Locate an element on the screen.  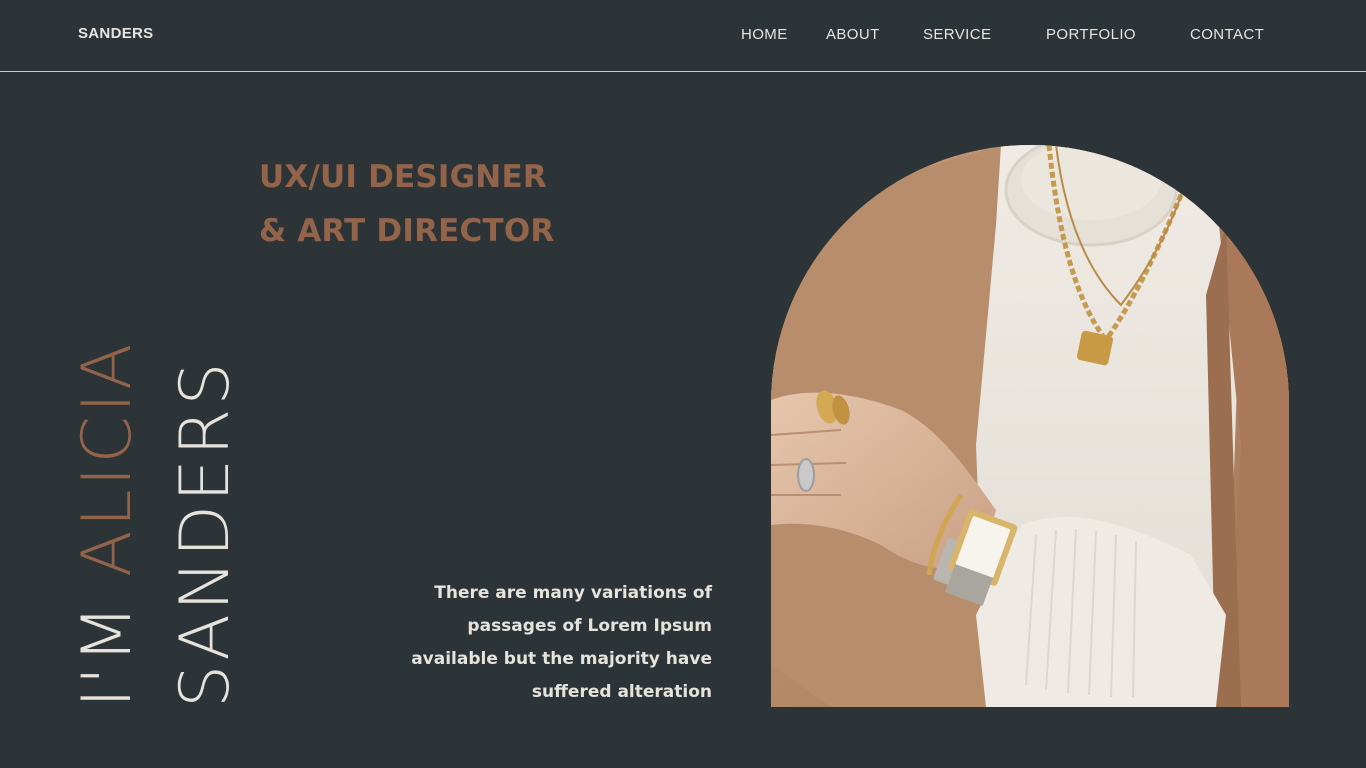
nav-contact: CONTACT is located at coordinates (1227, 34).